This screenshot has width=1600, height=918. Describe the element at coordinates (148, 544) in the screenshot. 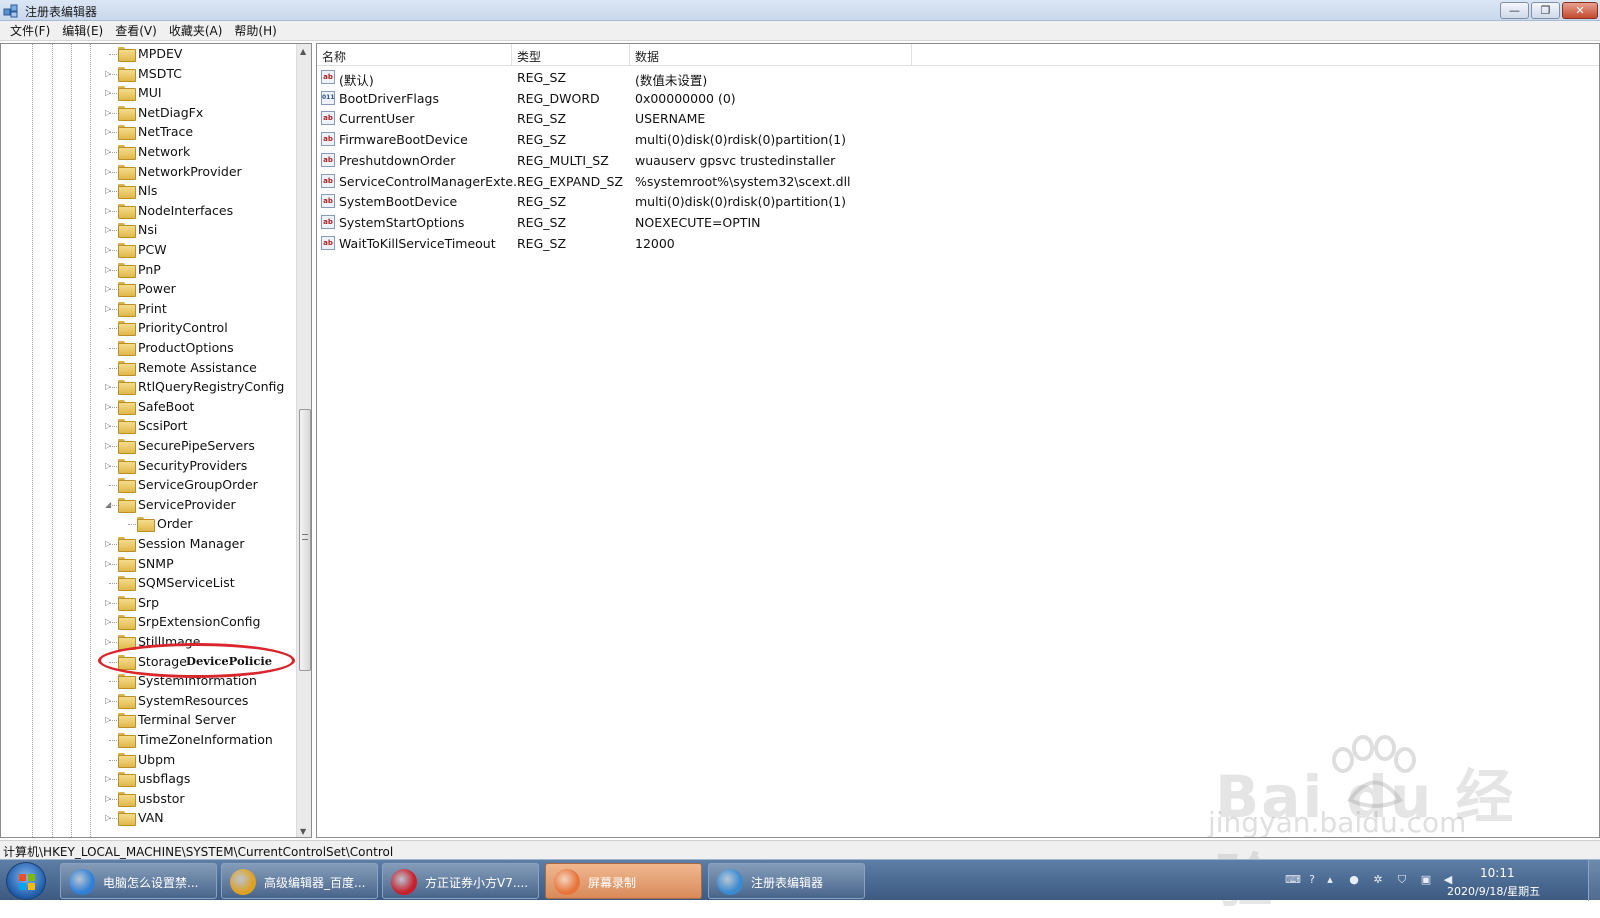

I see `tree-item: ▷ Session Manager` at that location.